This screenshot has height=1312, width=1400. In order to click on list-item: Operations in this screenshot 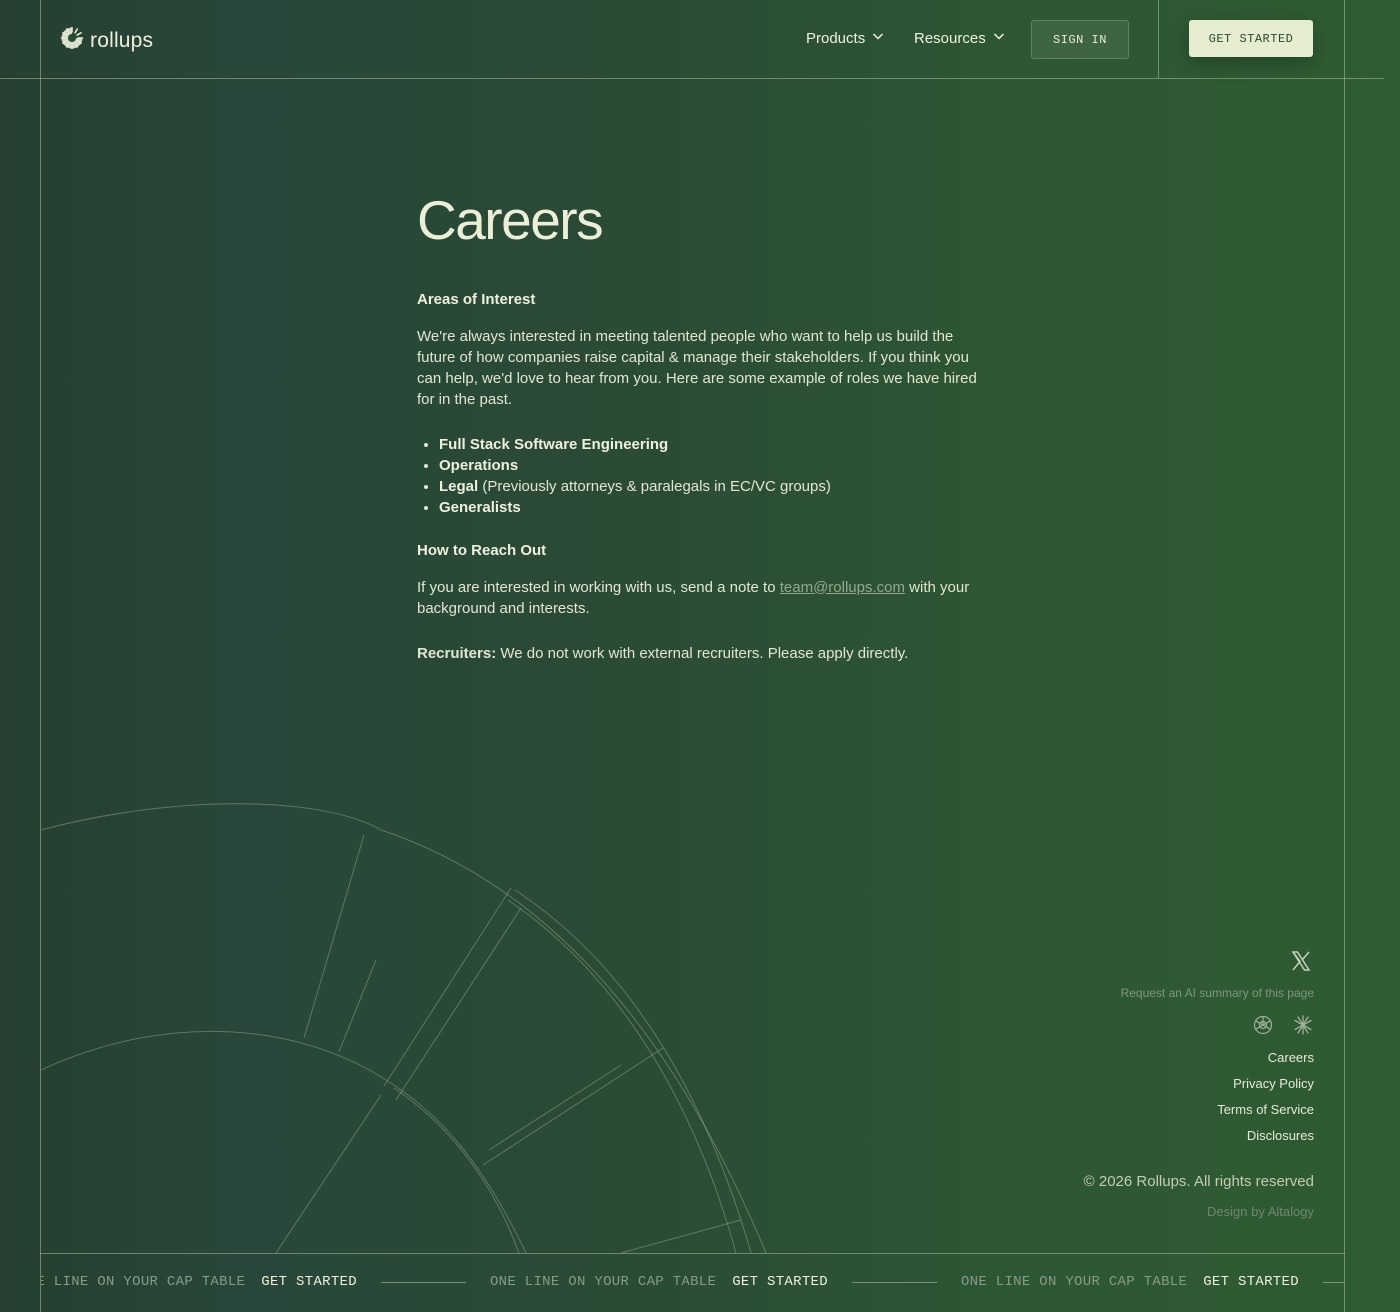, I will do `click(708, 465)`.